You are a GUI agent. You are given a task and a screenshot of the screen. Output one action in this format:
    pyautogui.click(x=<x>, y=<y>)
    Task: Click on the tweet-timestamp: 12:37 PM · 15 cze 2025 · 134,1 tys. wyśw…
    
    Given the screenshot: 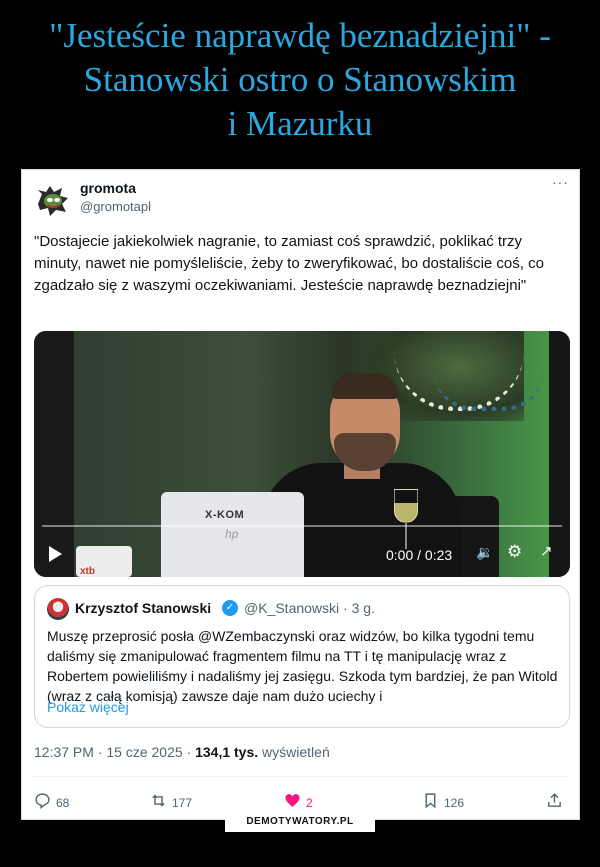 What is the action you would take?
    pyautogui.click(x=182, y=752)
    